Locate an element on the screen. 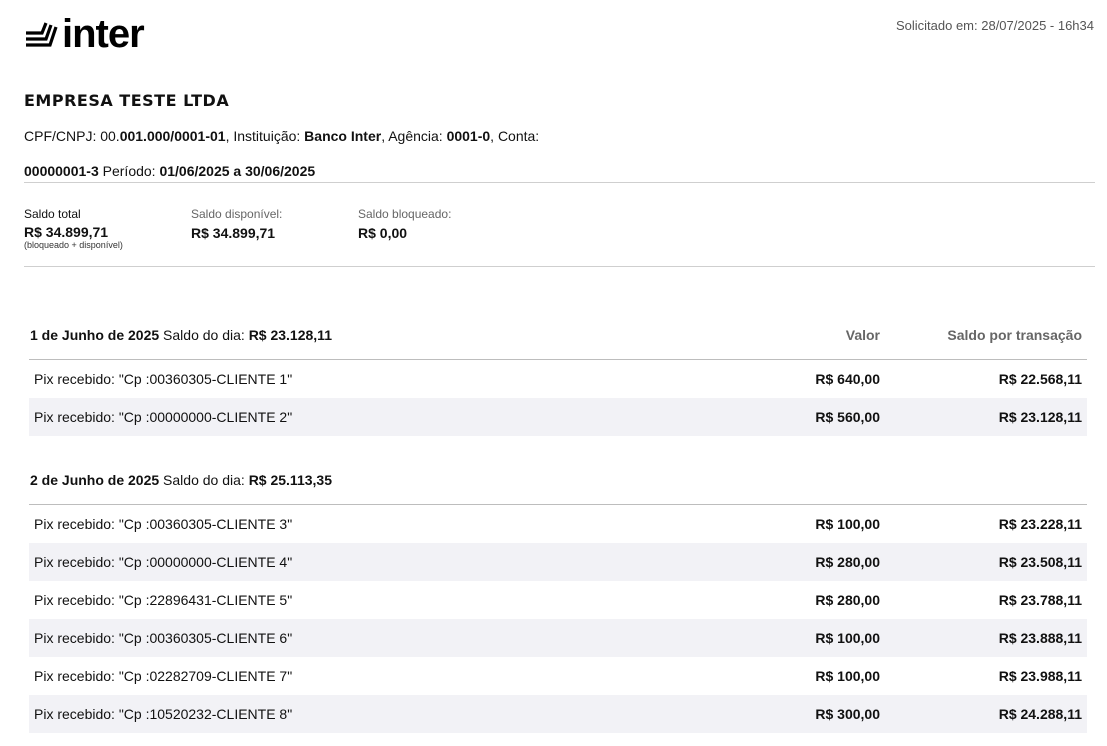 The image size is (1107, 746). balance-total-value: R$ 34.899,71 is located at coordinates (66, 232).